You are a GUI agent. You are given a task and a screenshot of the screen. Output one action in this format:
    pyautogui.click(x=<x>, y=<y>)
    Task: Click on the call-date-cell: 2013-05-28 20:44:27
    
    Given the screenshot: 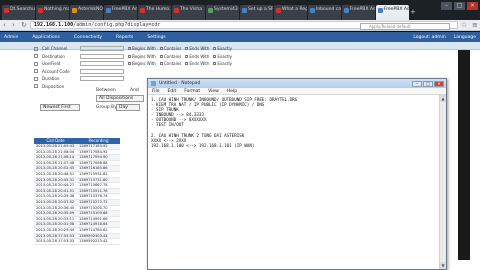 What is the action you would take?
    pyautogui.click(x=55, y=185)
    